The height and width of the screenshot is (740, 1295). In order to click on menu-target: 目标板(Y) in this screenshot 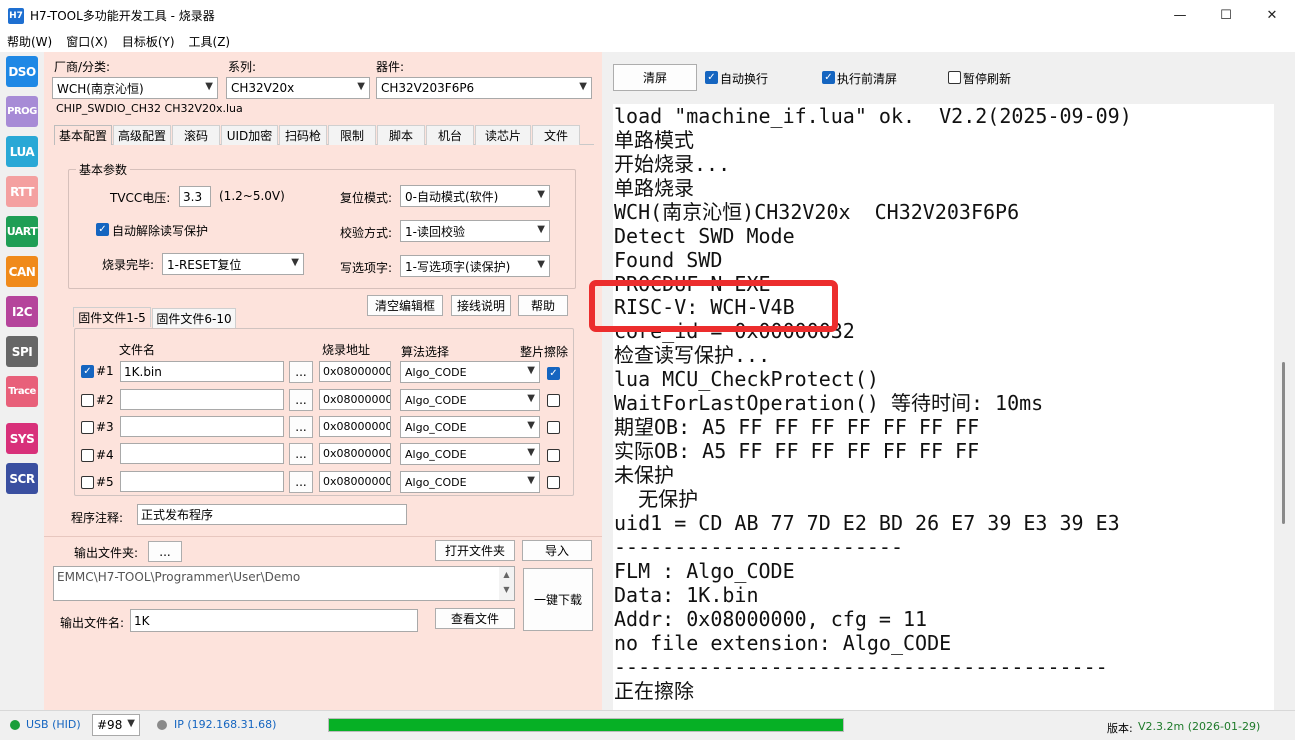, I will do `click(148, 41)`.